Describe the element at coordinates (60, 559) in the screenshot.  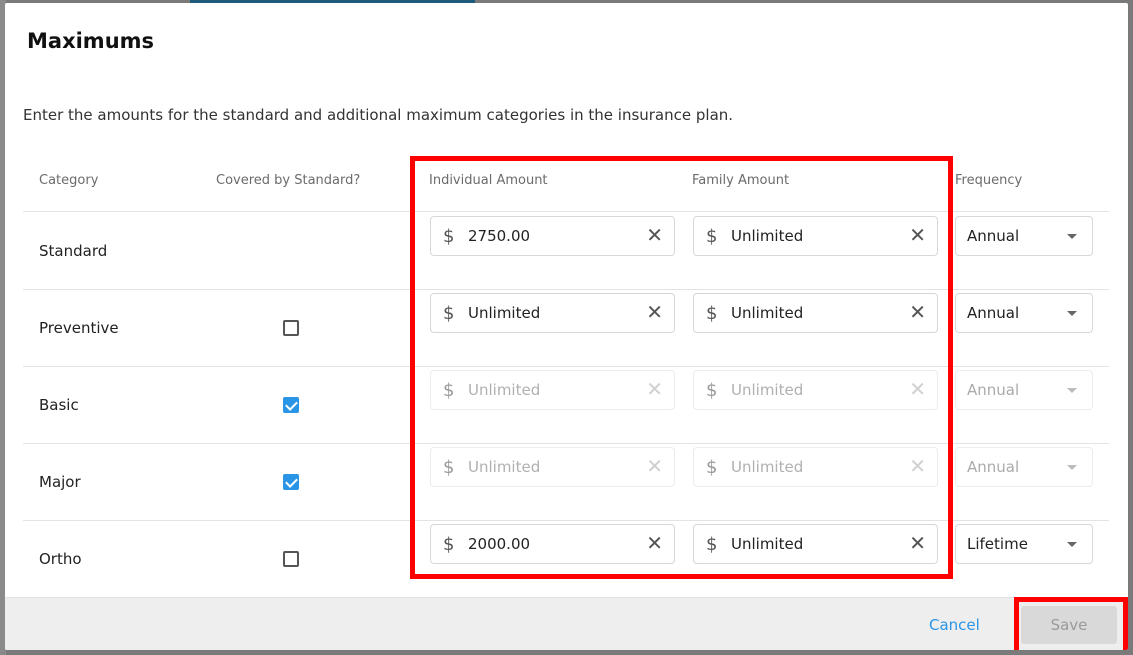
I see `category-label: Ortho` at that location.